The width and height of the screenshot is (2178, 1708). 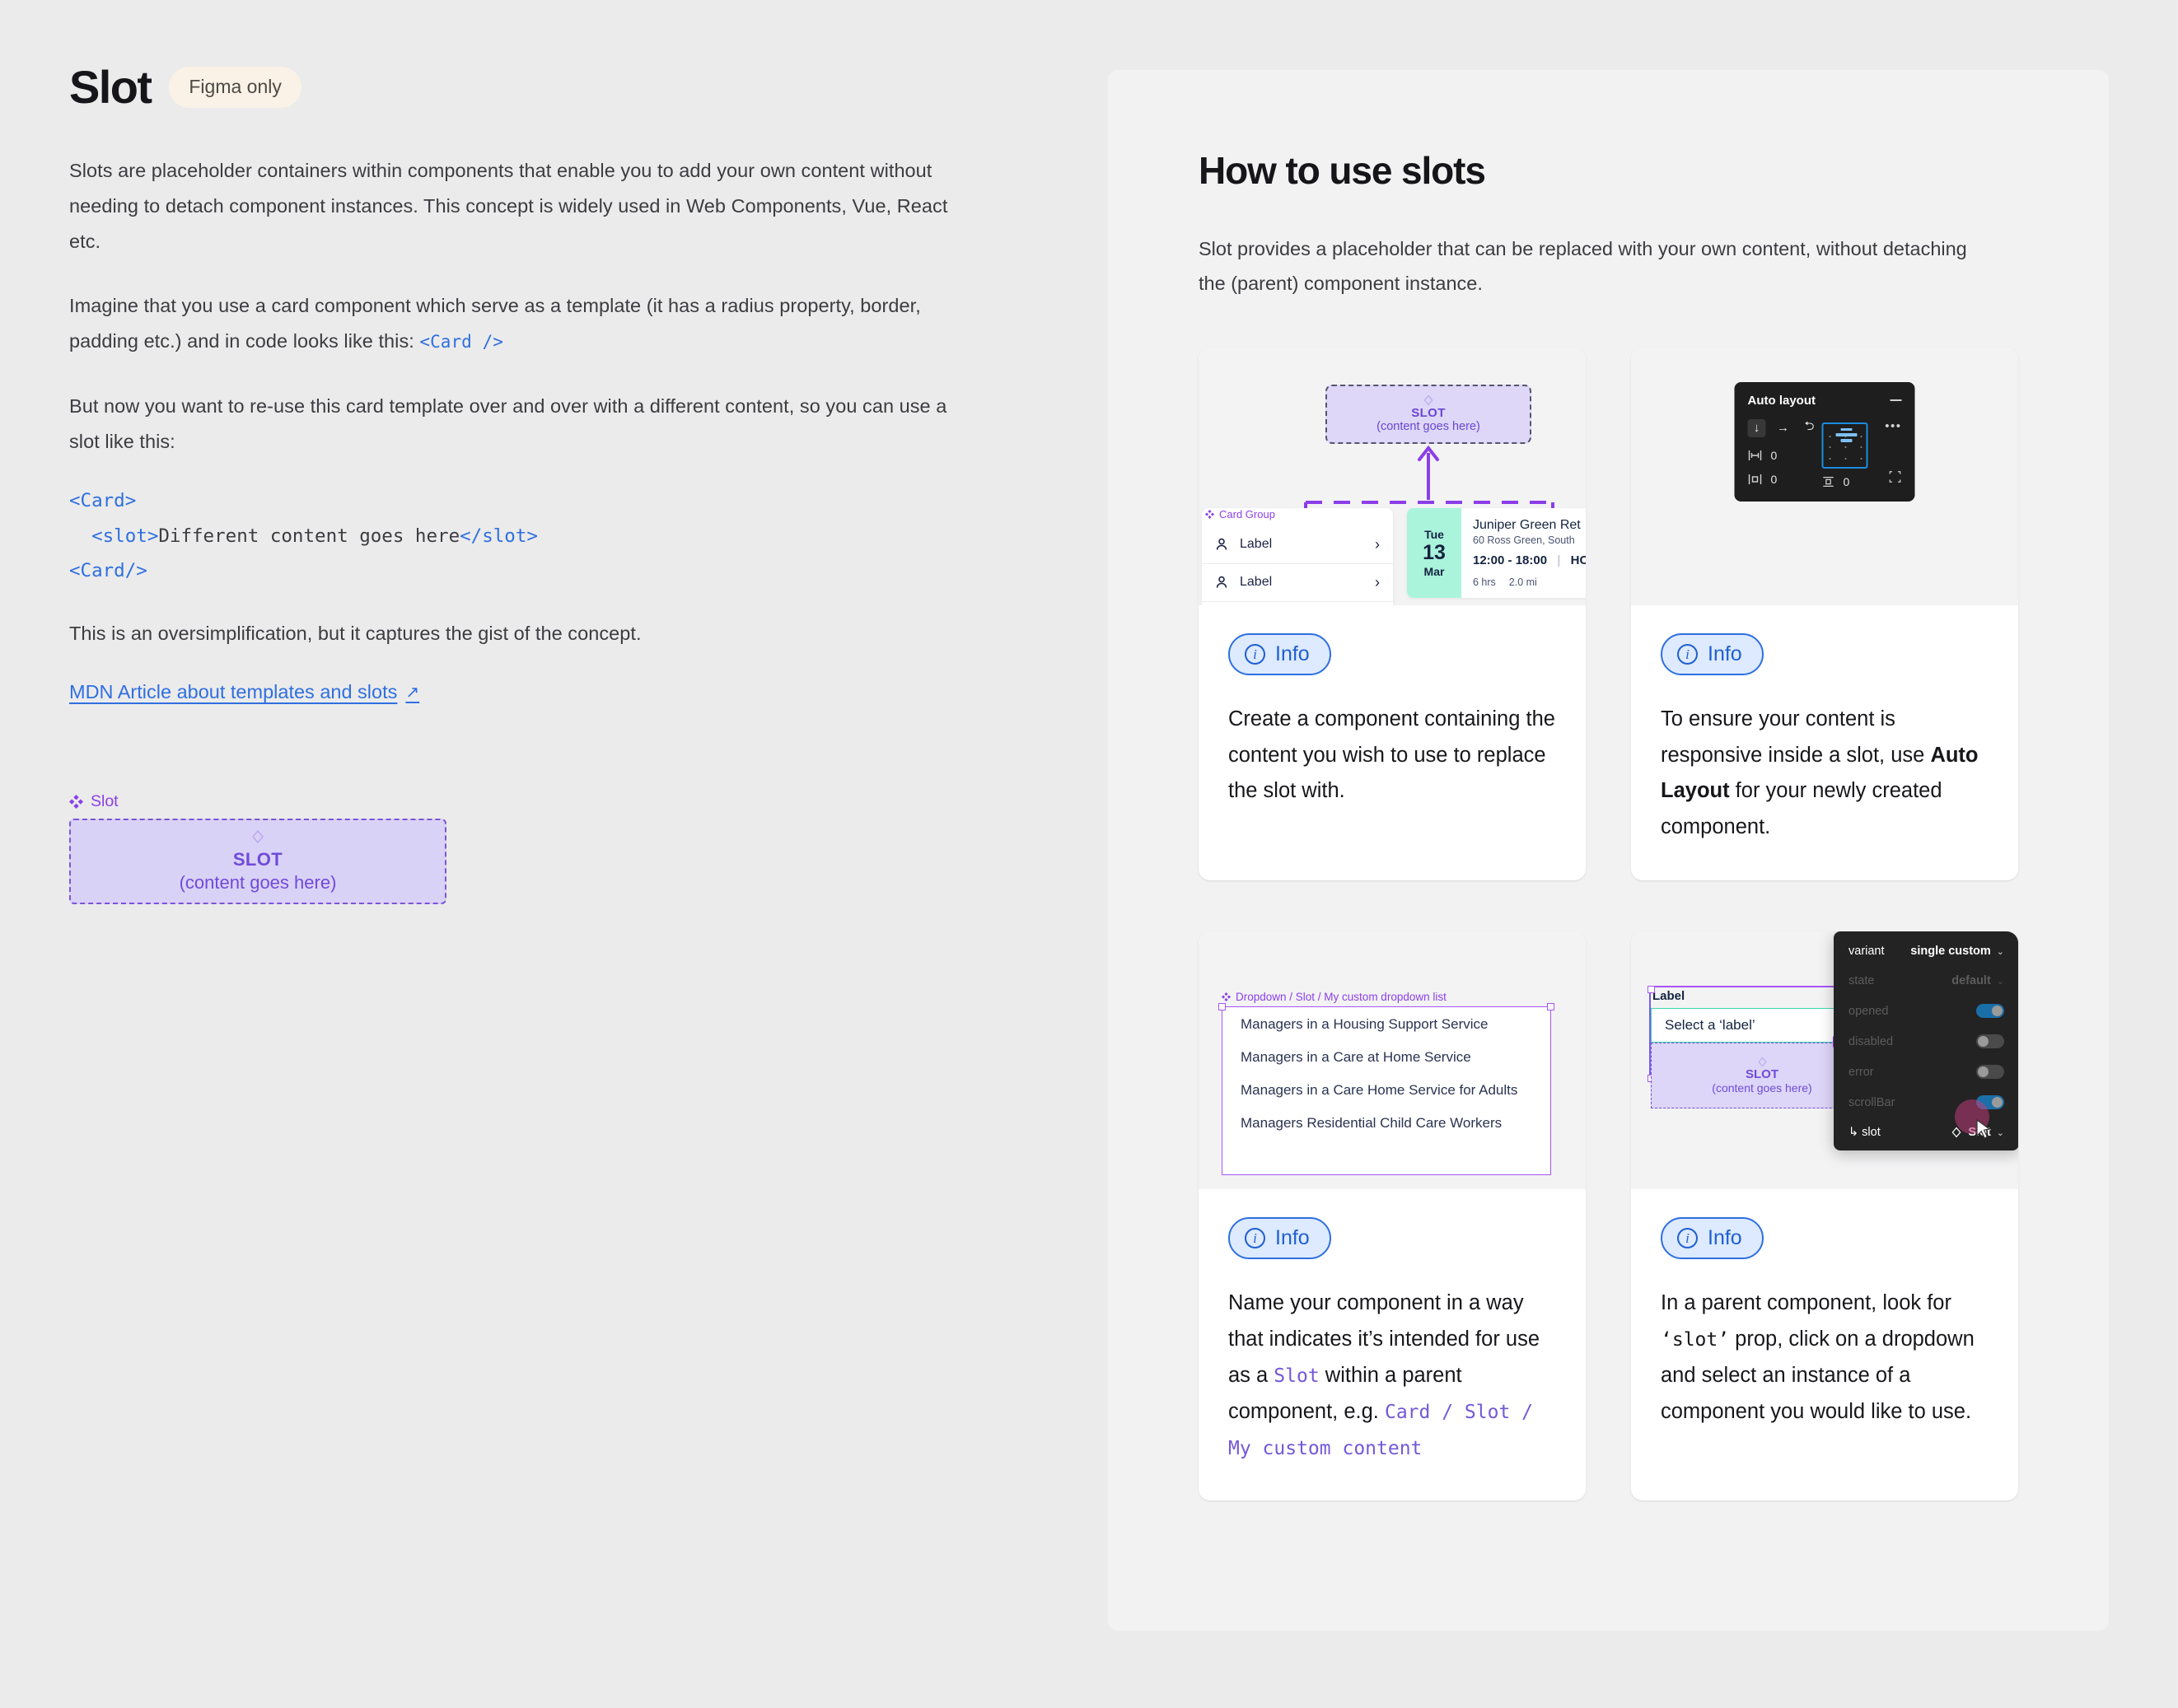 What do you see at coordinates (1256, 544) in the screenshot?
I see `card-group-row-label: Label` at bounding box center [1256, 544].